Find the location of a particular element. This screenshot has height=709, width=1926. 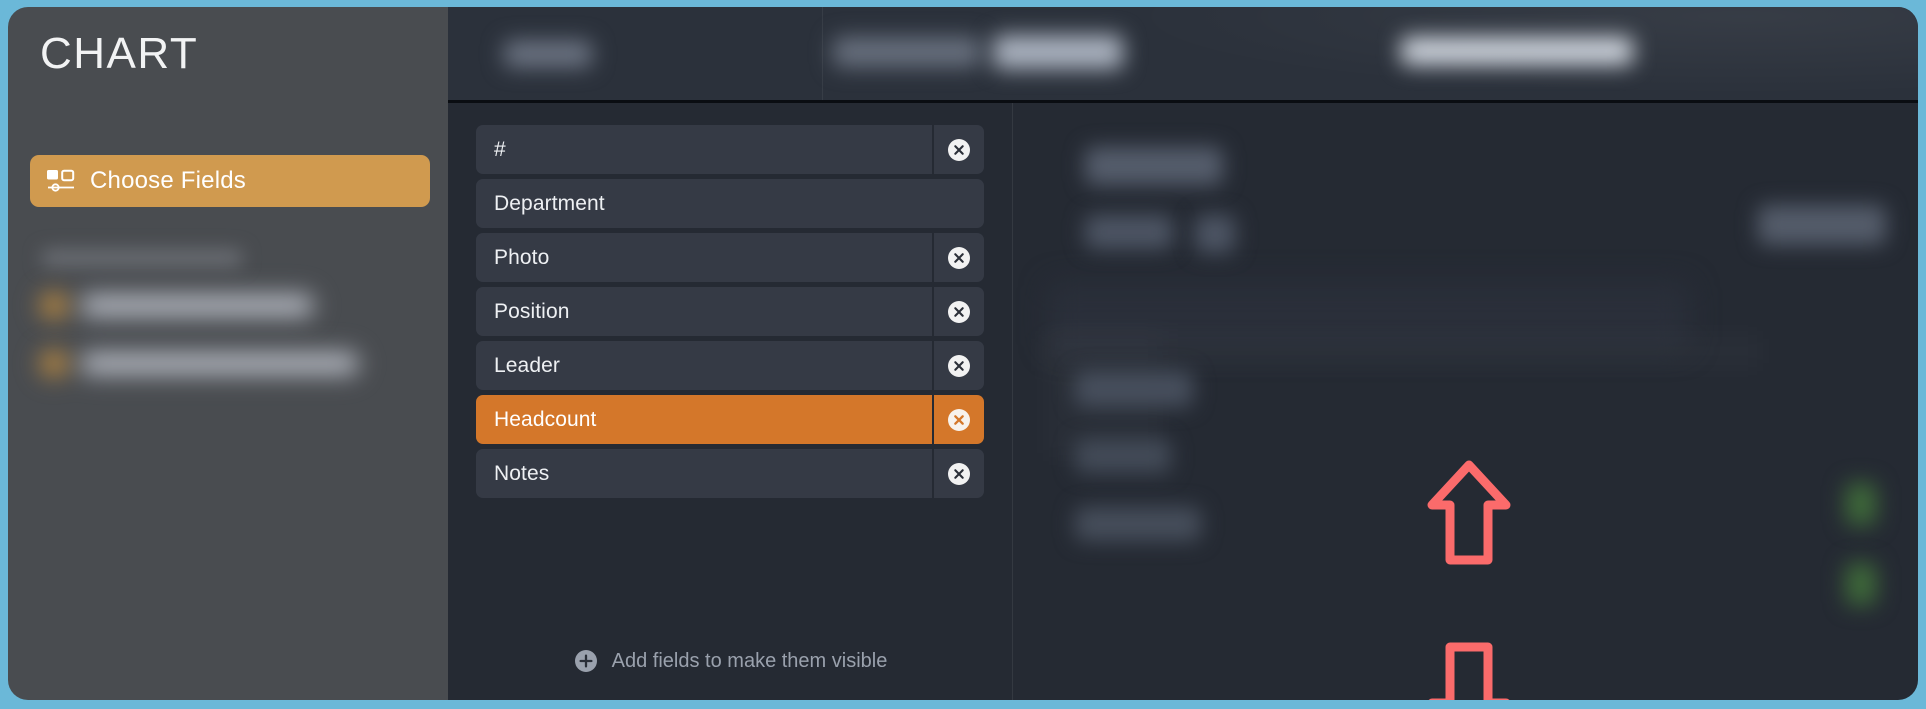

field-row-notes: Notes is located at coordinates (730, 473).